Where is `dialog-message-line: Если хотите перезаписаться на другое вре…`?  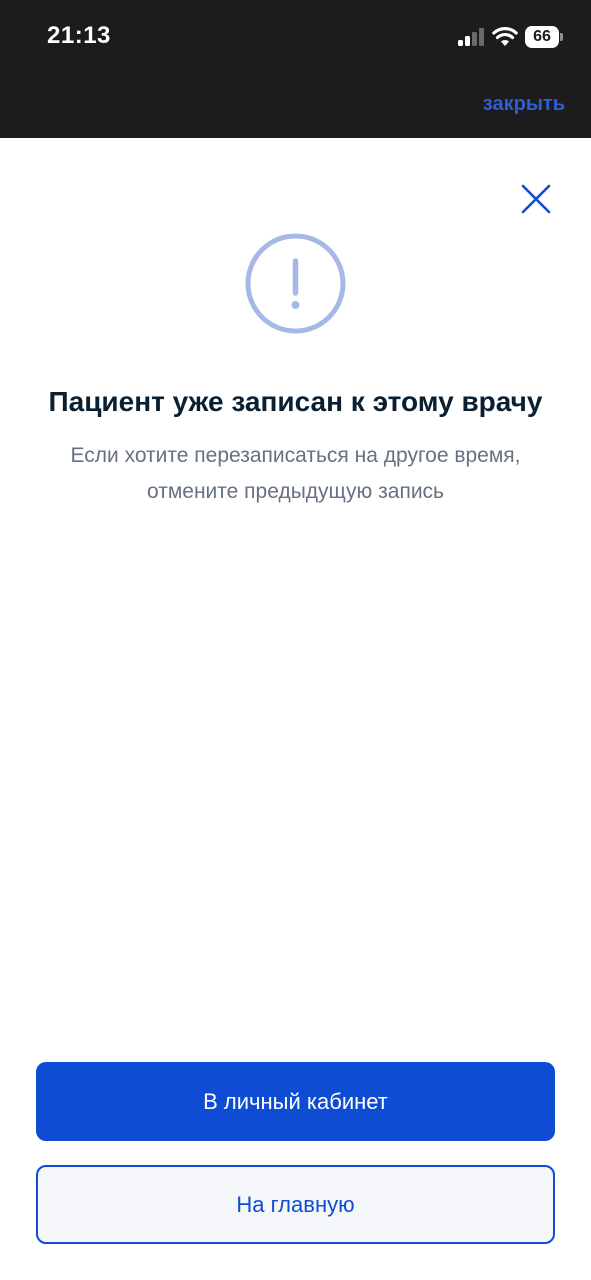
dialog-message-line: Если хотите перезаписаться на другое вре… is located at coordinates (295, 455).